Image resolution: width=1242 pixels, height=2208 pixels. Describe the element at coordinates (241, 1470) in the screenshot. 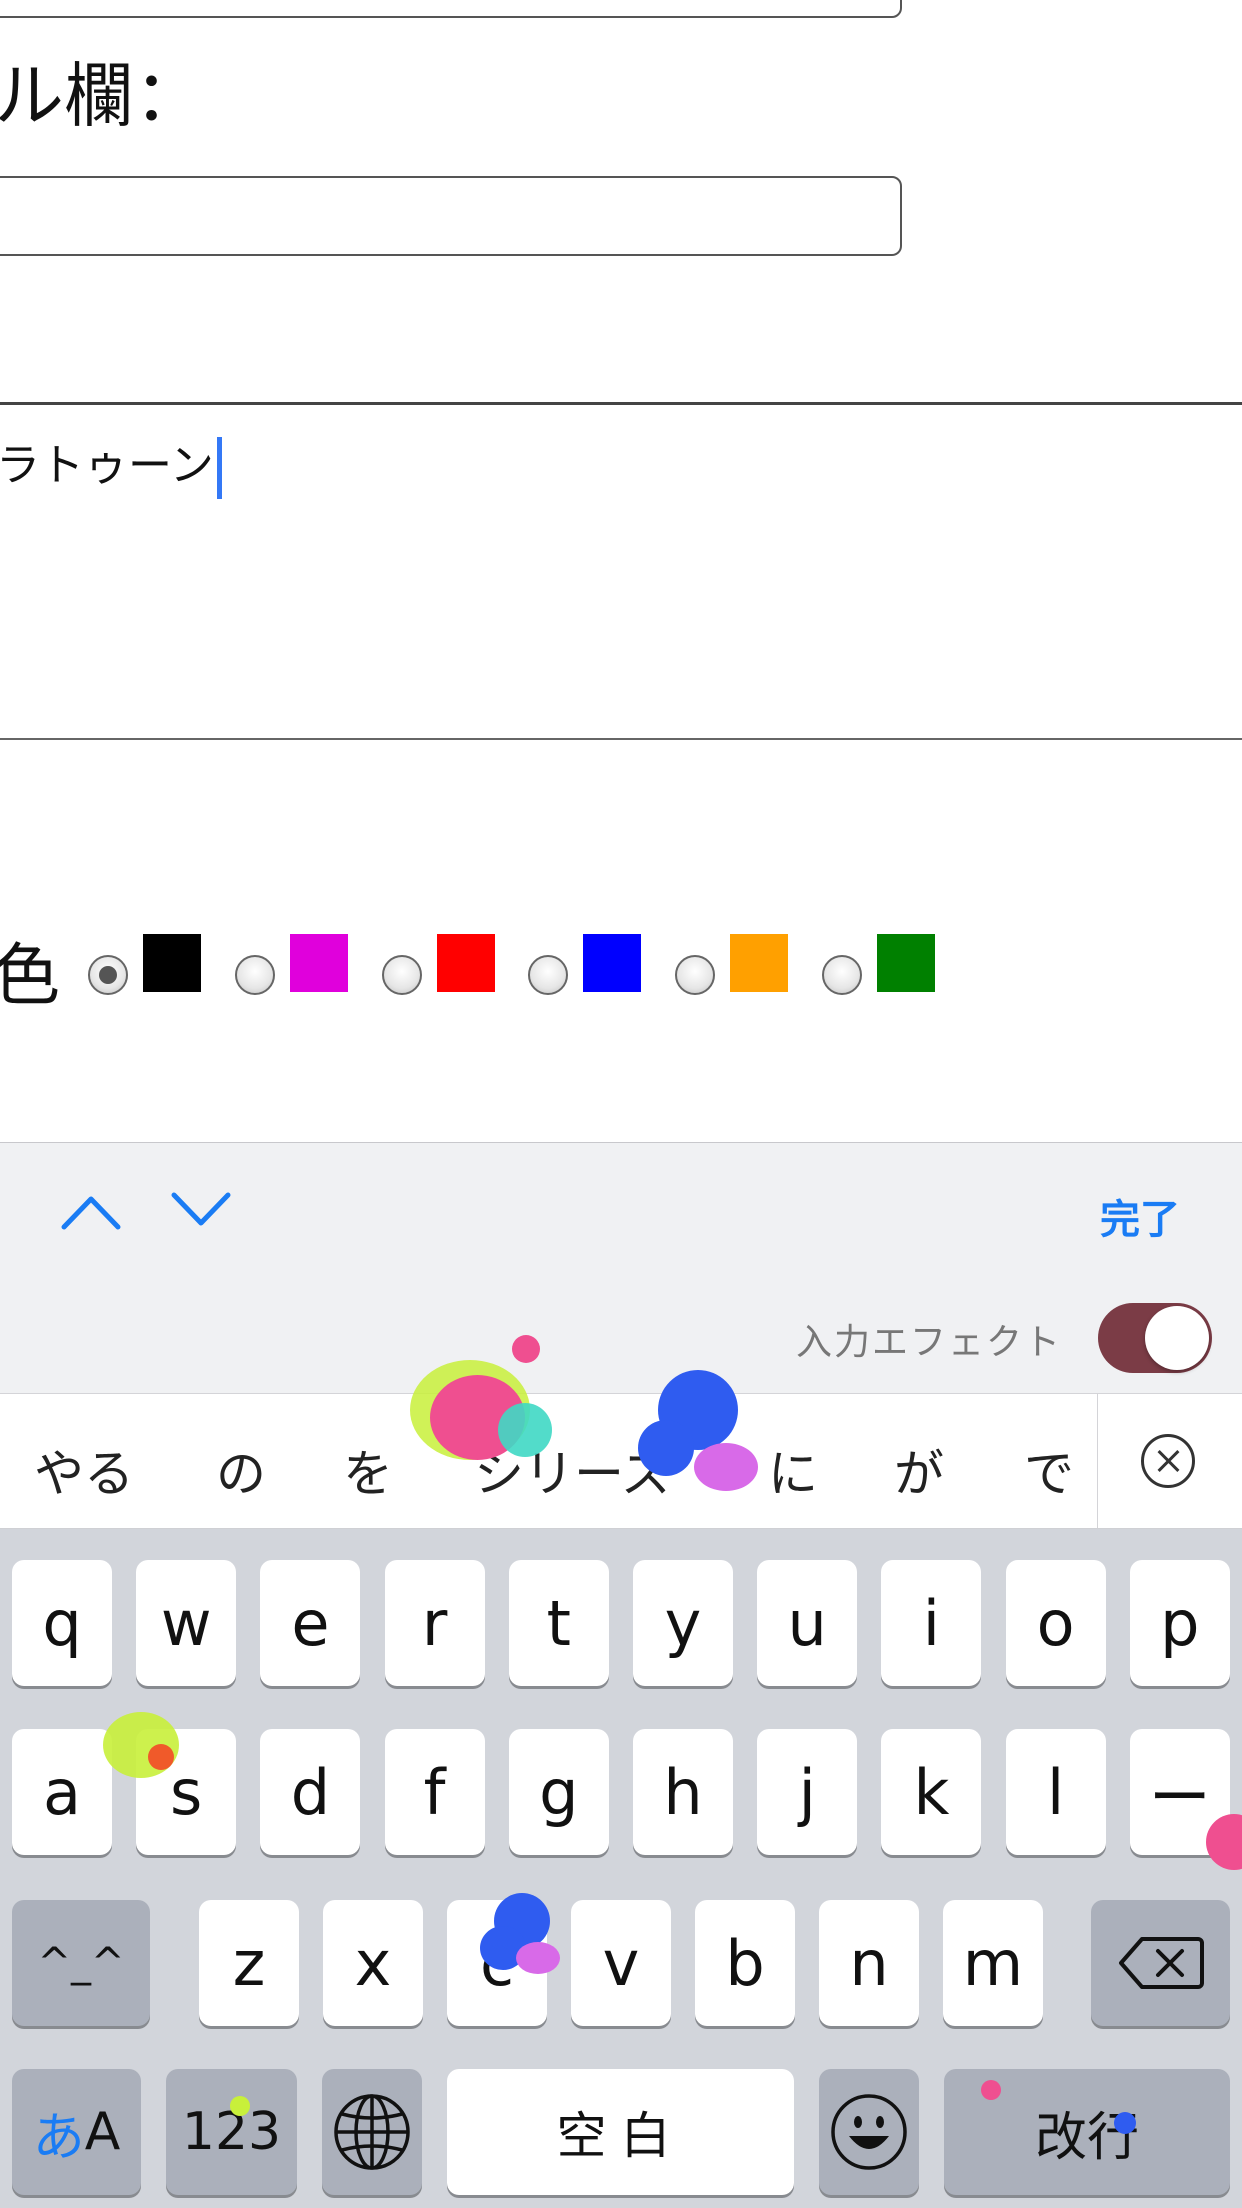

I see `candidate-item: の` at that location.